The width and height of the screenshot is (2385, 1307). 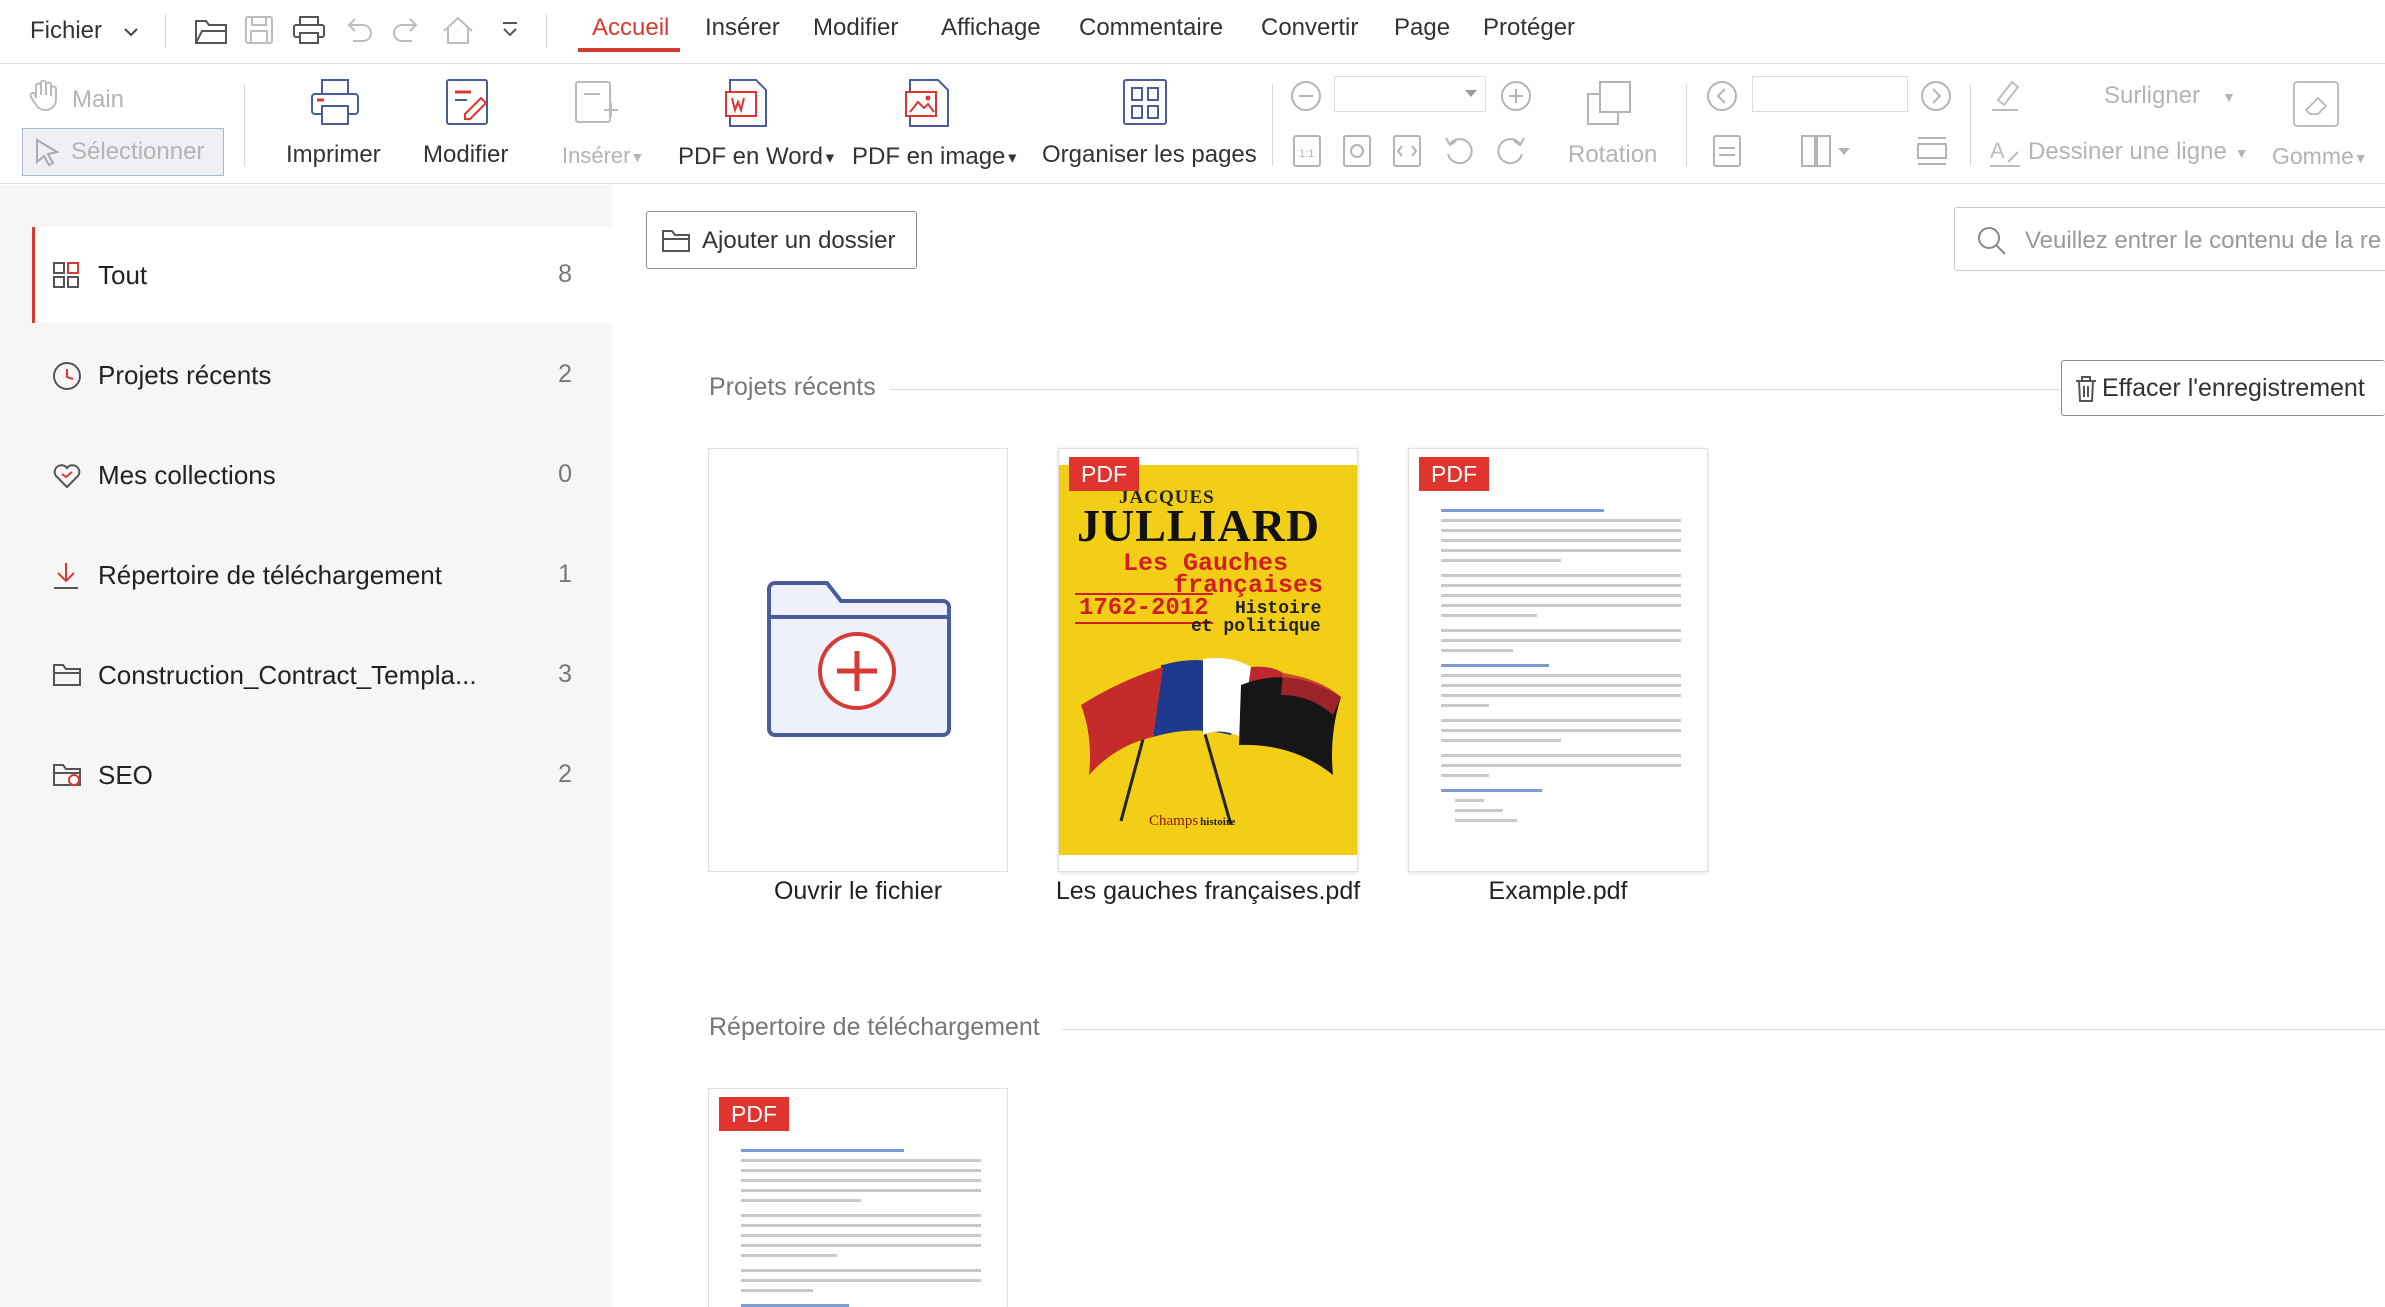 I want to click on sidebar-item-count: 0, so click(x=565, y=474).